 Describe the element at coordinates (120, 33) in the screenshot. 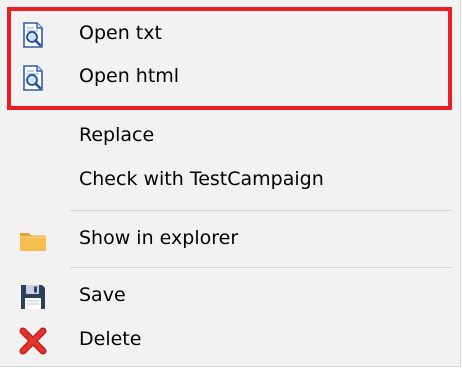

I see `menu-item-label: Open txt` at that location.